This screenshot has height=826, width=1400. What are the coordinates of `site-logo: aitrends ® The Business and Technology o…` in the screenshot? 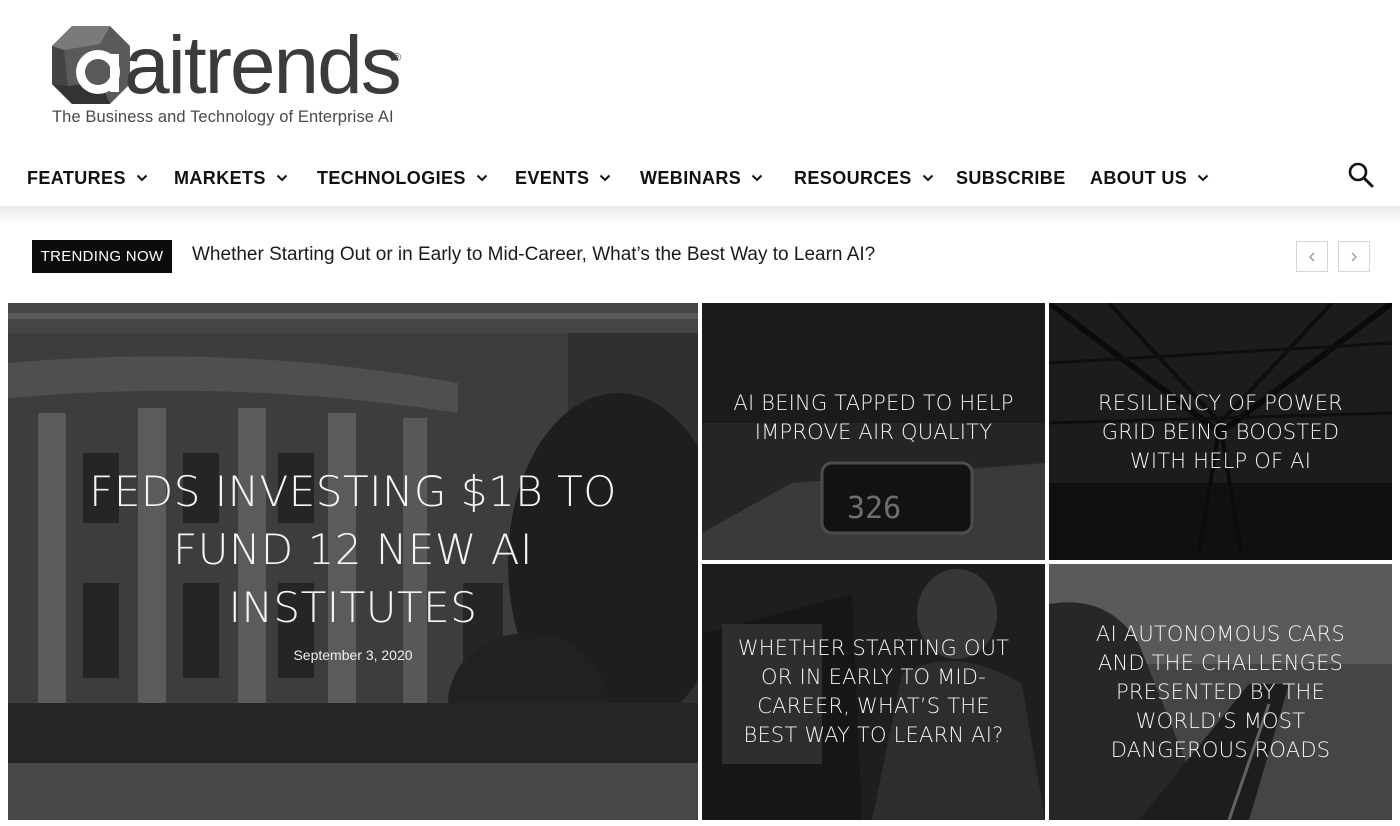 It's located at (240, 76).